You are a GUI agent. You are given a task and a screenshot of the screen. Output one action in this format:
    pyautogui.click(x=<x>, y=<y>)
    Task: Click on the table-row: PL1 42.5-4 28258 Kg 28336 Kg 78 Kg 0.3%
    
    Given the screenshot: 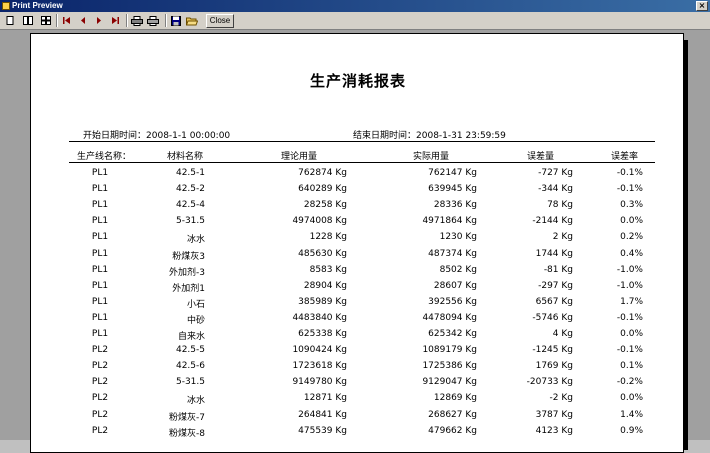 What is the action you would take?
    pyautogui.click(x=357, y=205)
    